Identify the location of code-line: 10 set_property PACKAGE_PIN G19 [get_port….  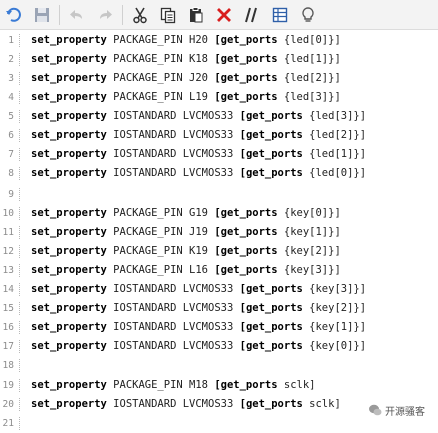
(219, 213).